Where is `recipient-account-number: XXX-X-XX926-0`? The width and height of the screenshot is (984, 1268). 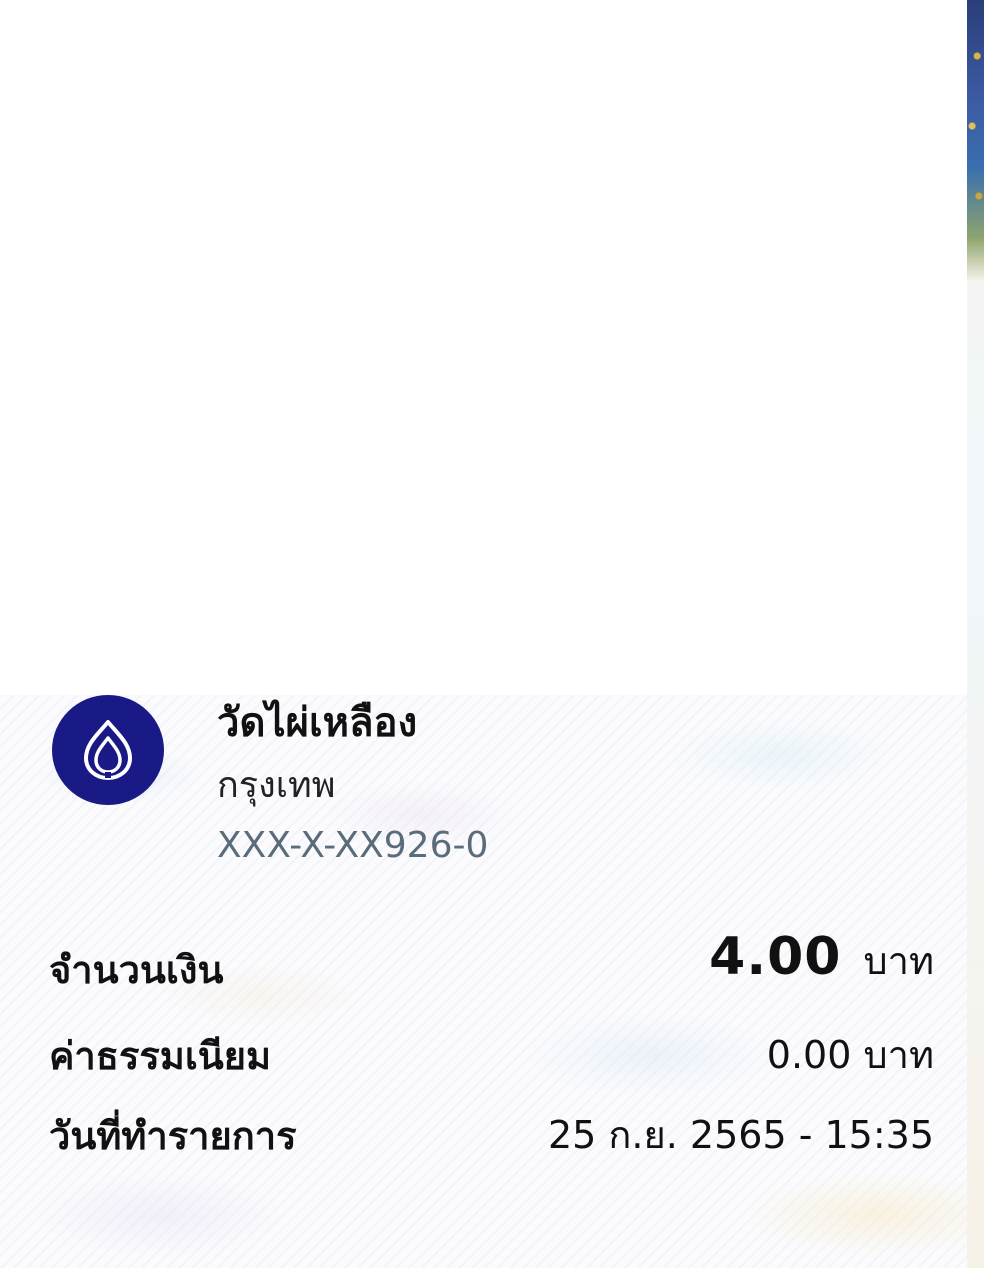 recipient-account-number: XXX-X-XX926-0 is located at coordinates (353, 845).